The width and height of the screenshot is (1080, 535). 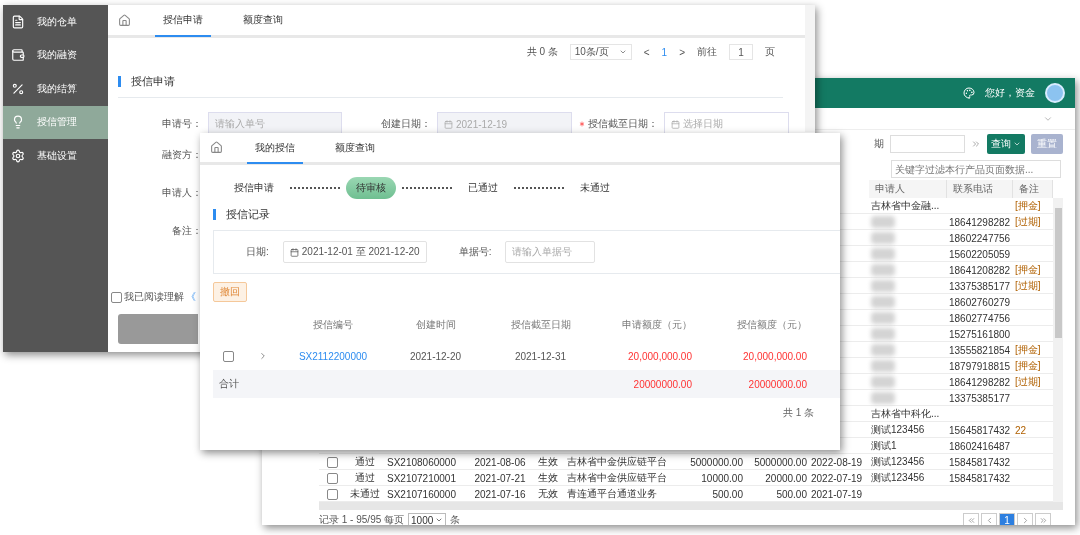 What do you see at coordinates (927, 144) in the screenshot?
I see `date-field` at bounding box center [927, 144].